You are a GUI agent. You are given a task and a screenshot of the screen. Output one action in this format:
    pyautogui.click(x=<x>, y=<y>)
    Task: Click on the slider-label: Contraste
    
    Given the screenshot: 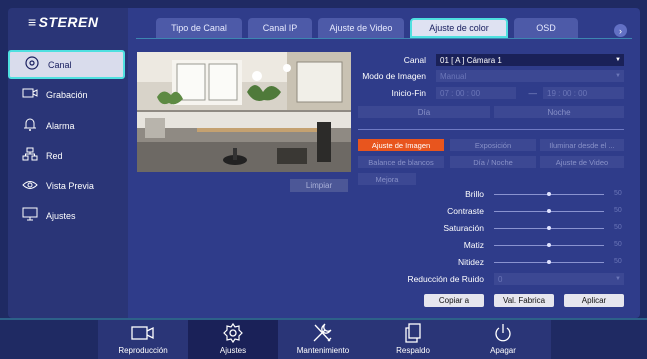 What is the action you would take?
    pyautogui.click(x=465, y=211)
    